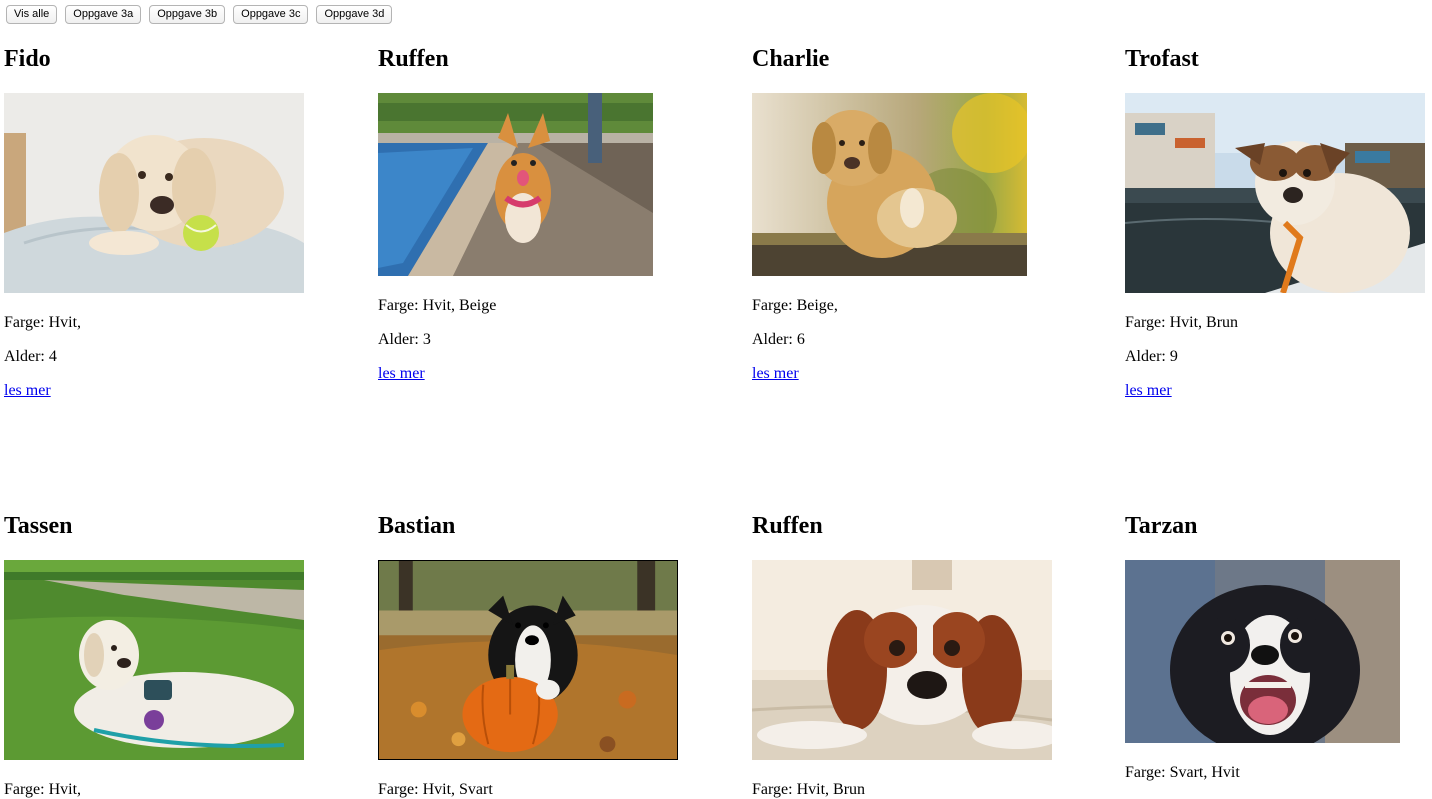 The width and height of the screenshot is (1432, 799). I want to click on dog-age: Alder: 6, so click(778, 339).